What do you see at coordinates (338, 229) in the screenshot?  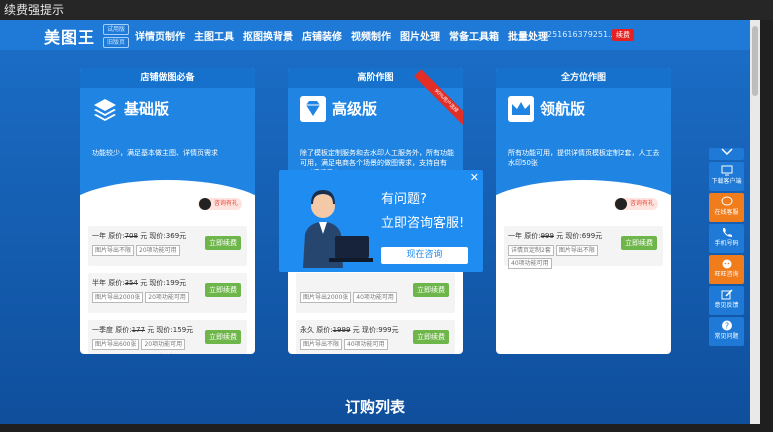 I see `customer-service-illustration` at bounding box center [338, 229].